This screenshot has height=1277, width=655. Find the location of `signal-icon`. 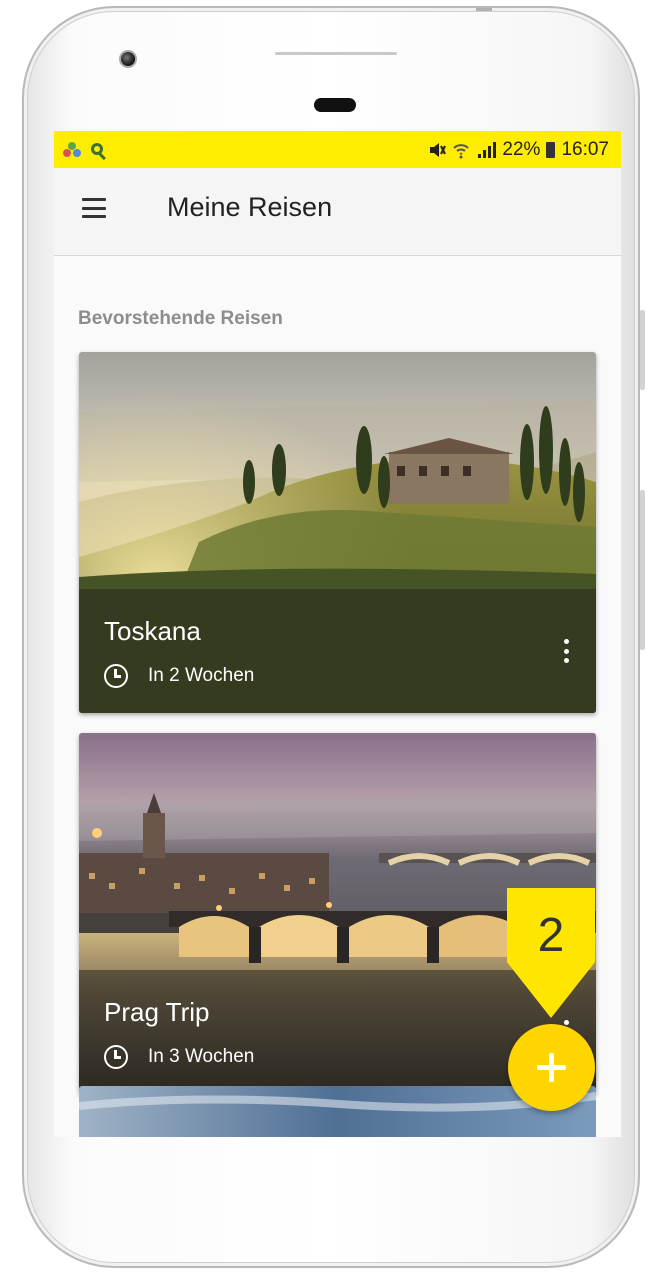

signal-icon is located at coordinates (487, 149).